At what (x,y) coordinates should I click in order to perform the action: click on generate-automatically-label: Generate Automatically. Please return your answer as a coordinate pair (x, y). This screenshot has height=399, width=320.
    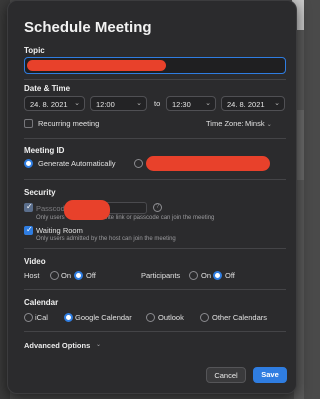
    Looking at the image, I should click on (77, 163).